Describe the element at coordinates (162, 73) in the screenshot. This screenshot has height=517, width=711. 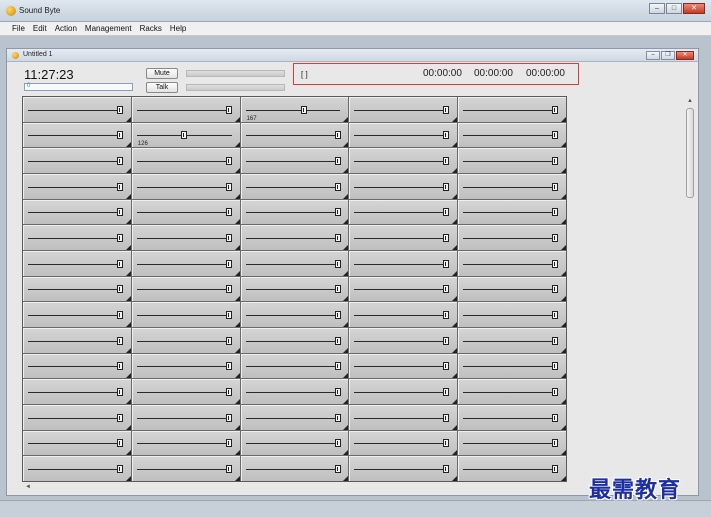
I see `mute-button: Mute` at that location.